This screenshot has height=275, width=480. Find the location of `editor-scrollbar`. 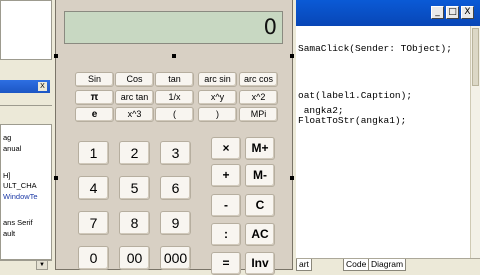

editor-scrollbar is located at coordinates (475, 142).